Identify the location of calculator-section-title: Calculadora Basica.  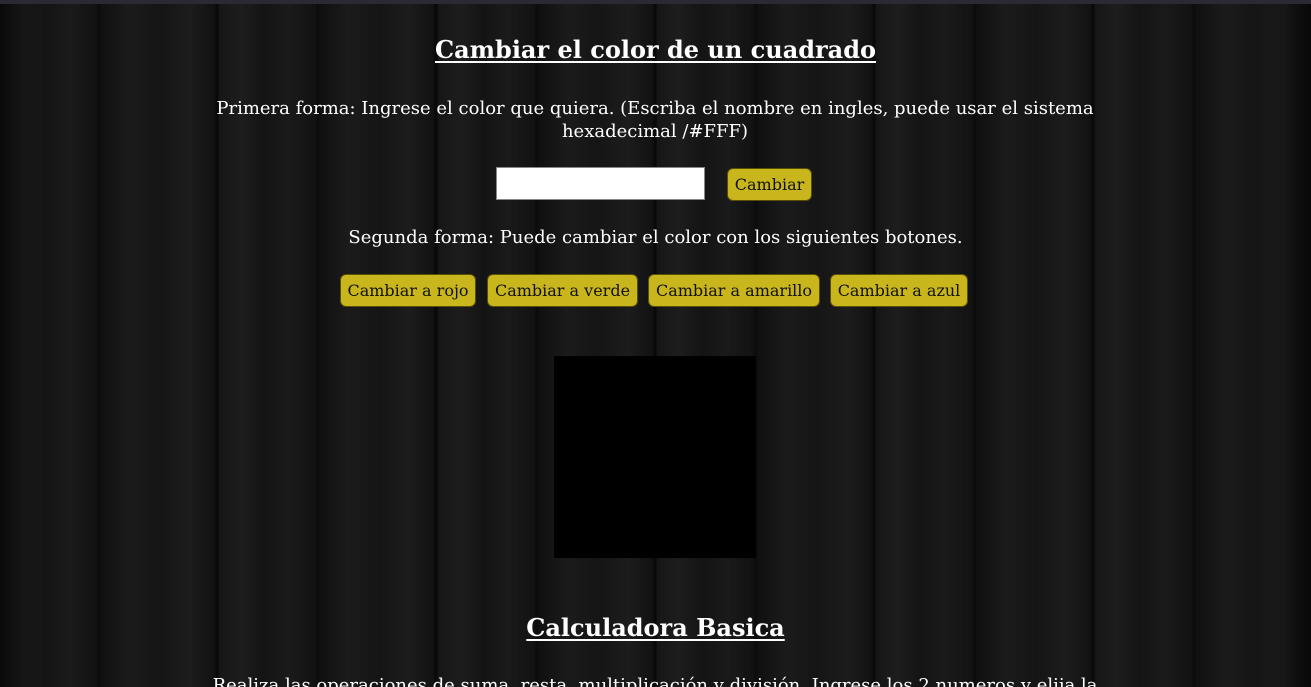
(655, 627).